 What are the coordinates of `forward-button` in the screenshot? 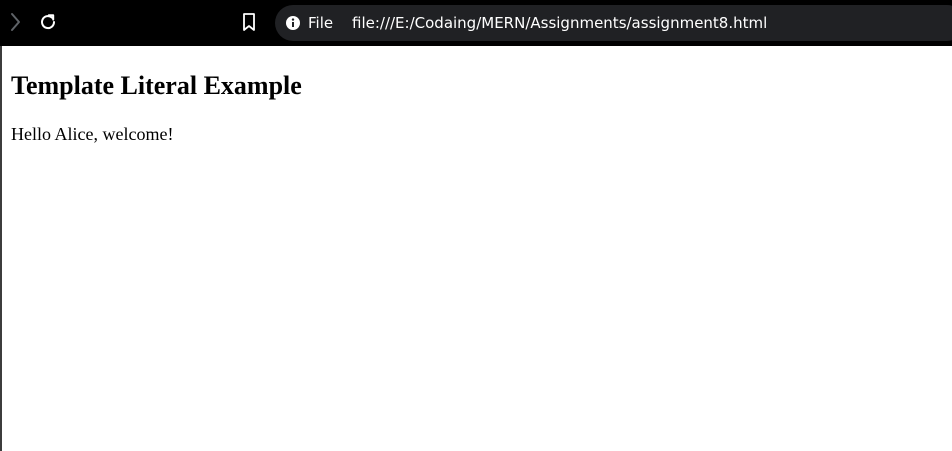 It's located at (15, 22).